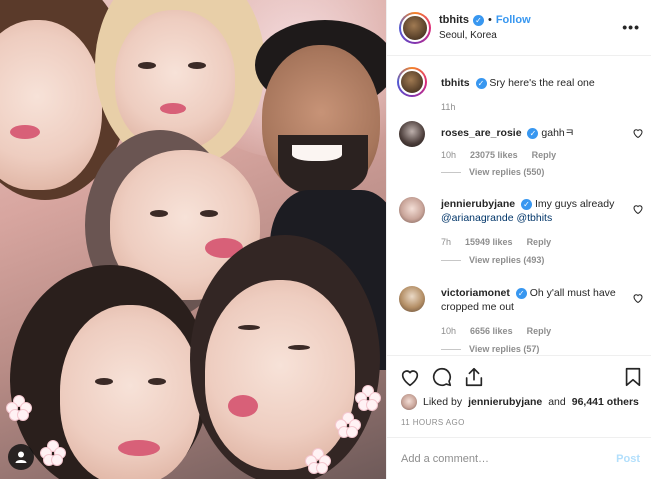  I want to click on comment-likes: 23075 likes, so click(494, 155).